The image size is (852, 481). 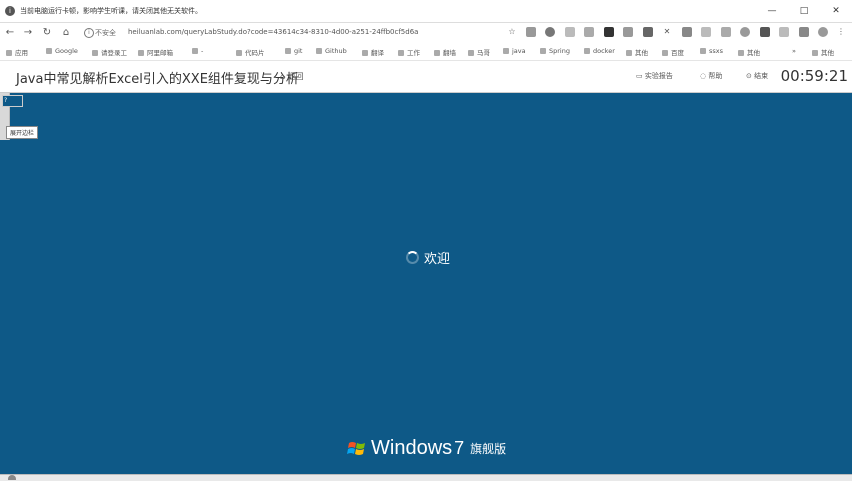 What do you see at coordinates (836, 11) in the screenshot?
I see `close-button: ✕` at bounding box center [836, 11].